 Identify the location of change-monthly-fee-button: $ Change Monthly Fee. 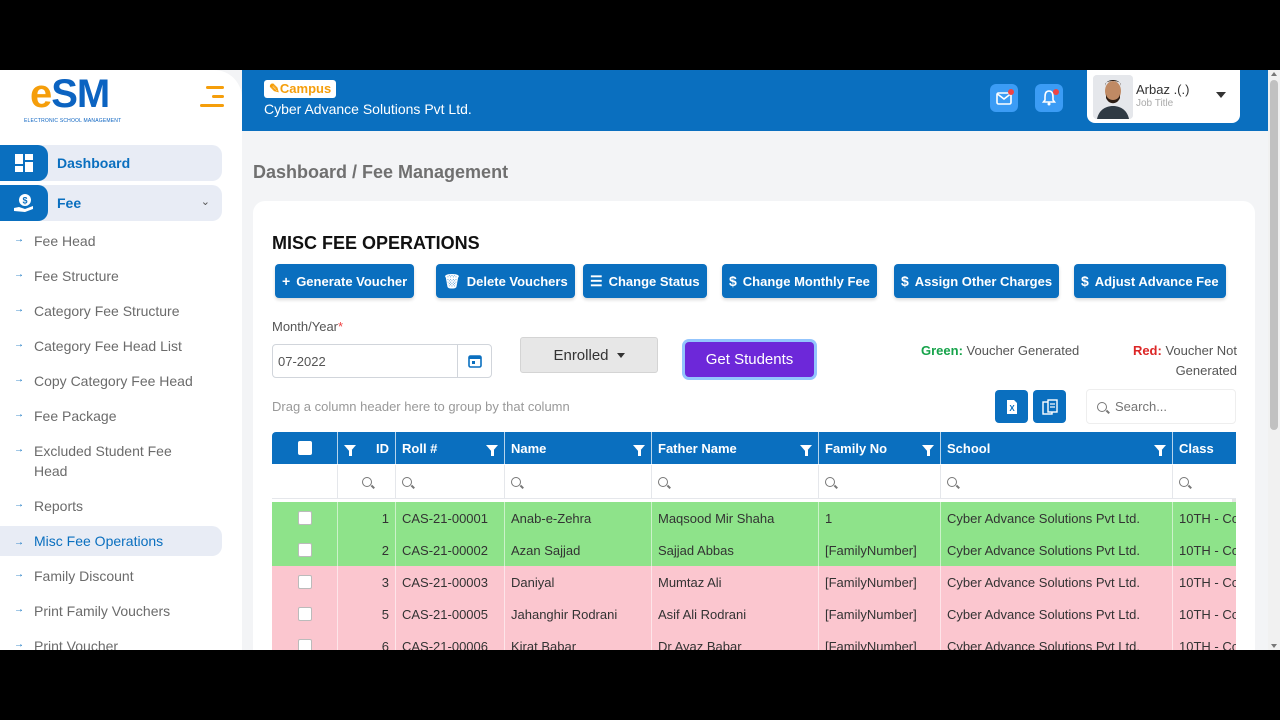
(799, 281).